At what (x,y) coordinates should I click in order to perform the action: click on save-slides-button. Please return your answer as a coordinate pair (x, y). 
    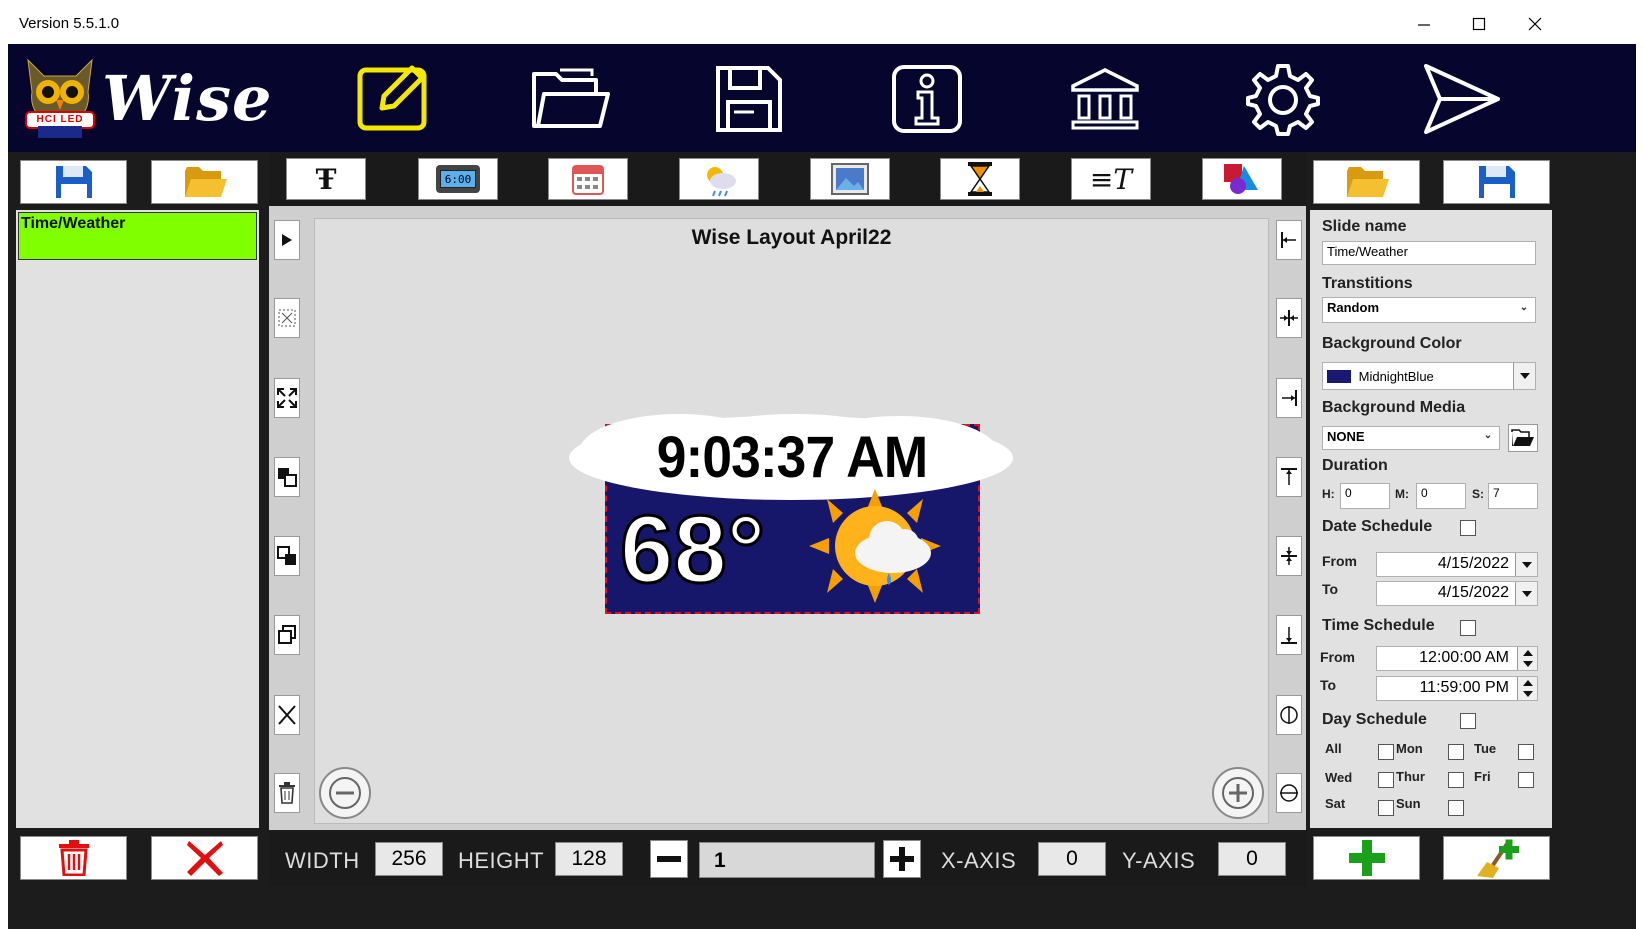
    Looking at the image, I should click on (73, 182).